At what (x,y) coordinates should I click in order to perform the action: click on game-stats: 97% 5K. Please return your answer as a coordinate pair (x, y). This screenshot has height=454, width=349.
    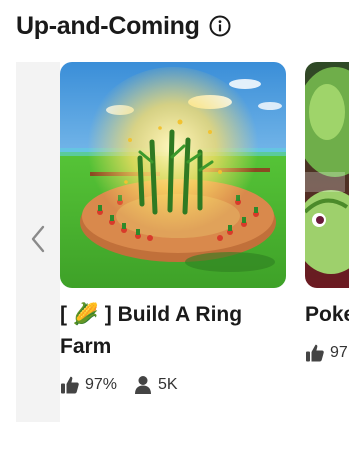
    Looking at the image, I should click on (173, 385).